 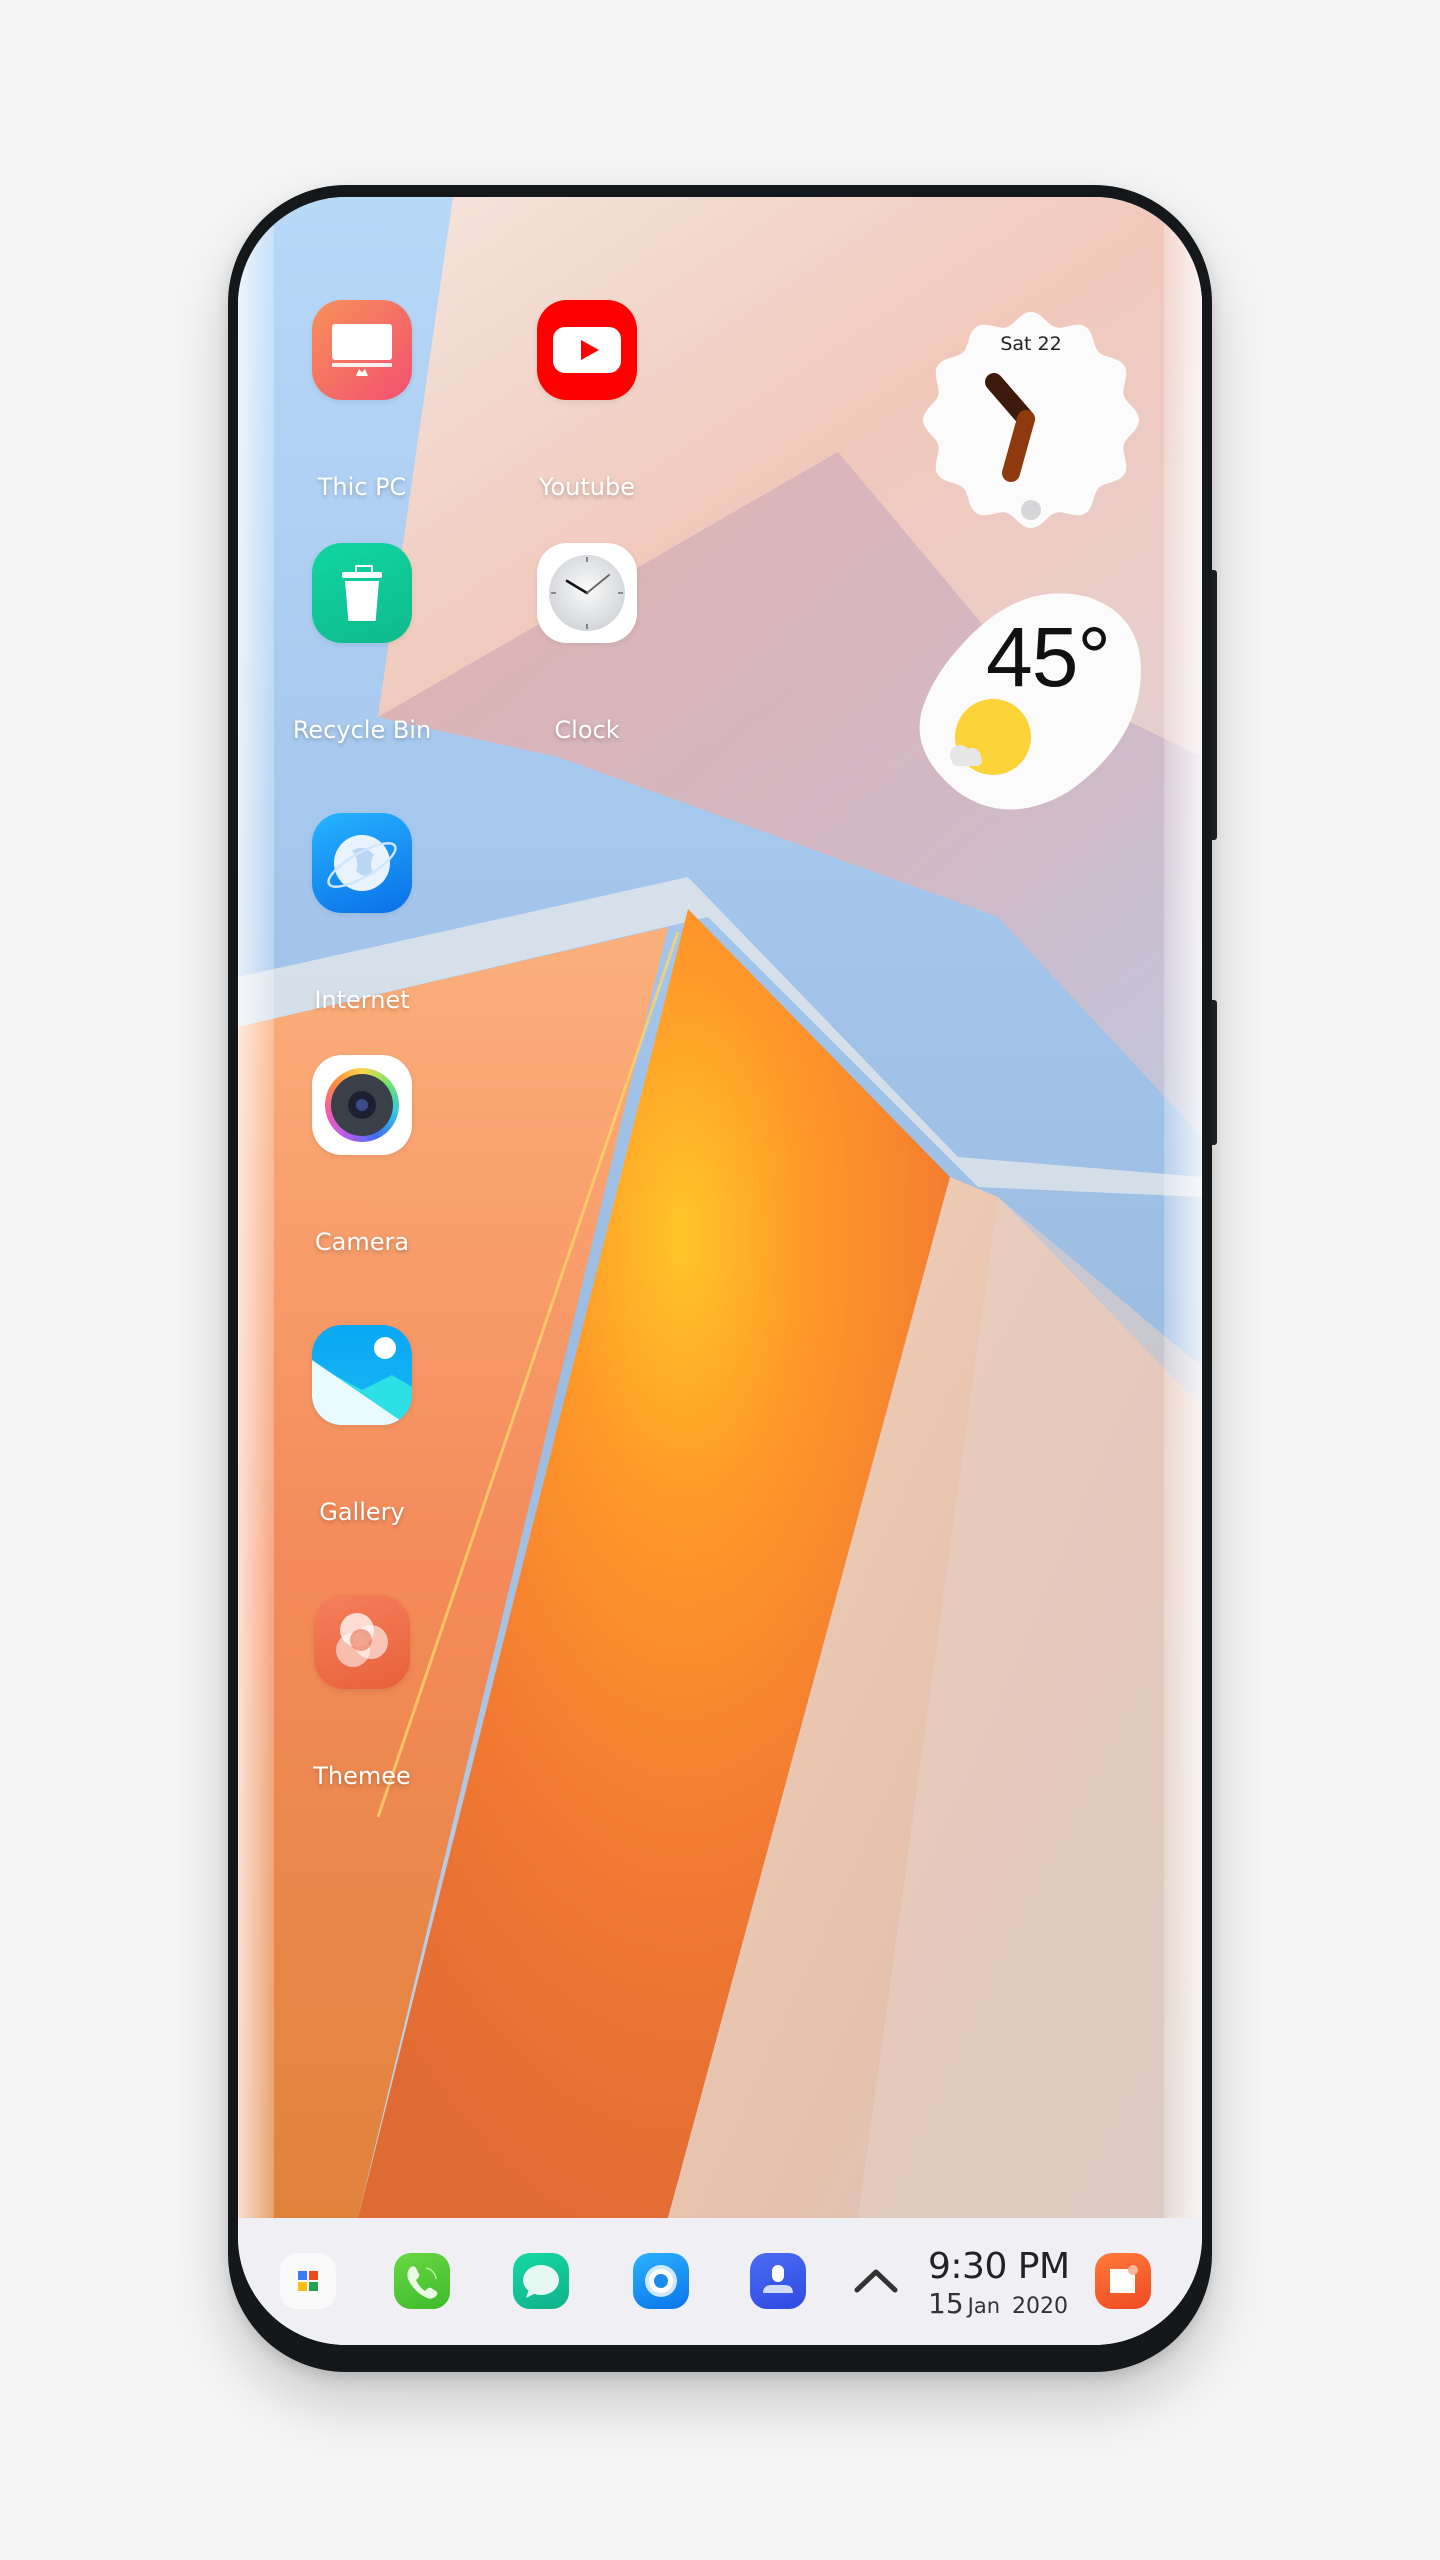 I want to click on date-month: Jan, so click(x=984, y=2306).